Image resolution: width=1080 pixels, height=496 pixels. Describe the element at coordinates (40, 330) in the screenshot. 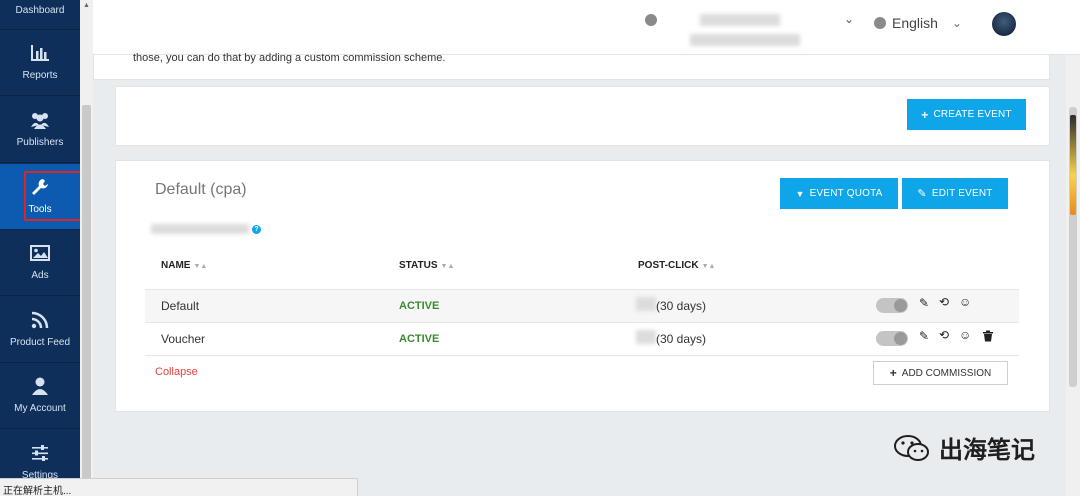

I see `sidebar-item-product-feed: Product Feed` at that location.